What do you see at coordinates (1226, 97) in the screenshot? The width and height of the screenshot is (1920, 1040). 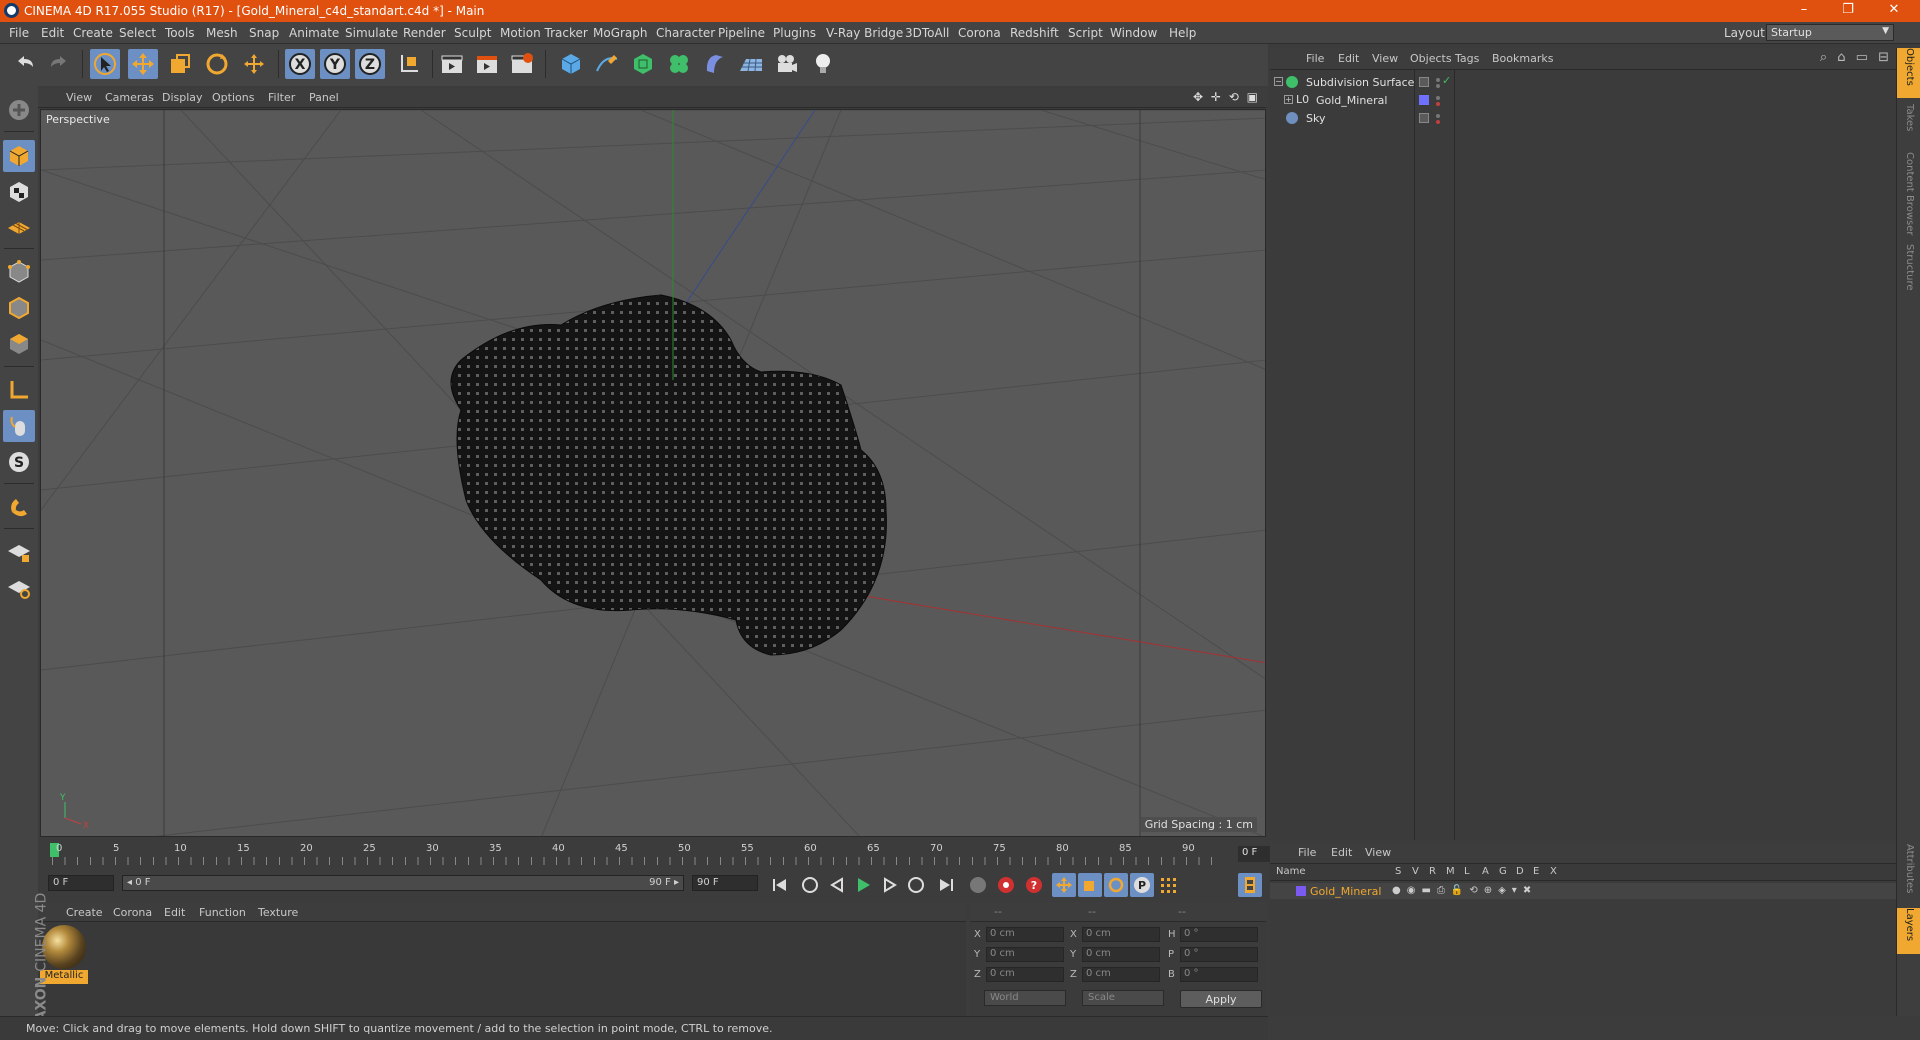 I see `viewport-nav-icons: ✥ ✛ ⟲ ▣` at bounding box center [1226, 97].